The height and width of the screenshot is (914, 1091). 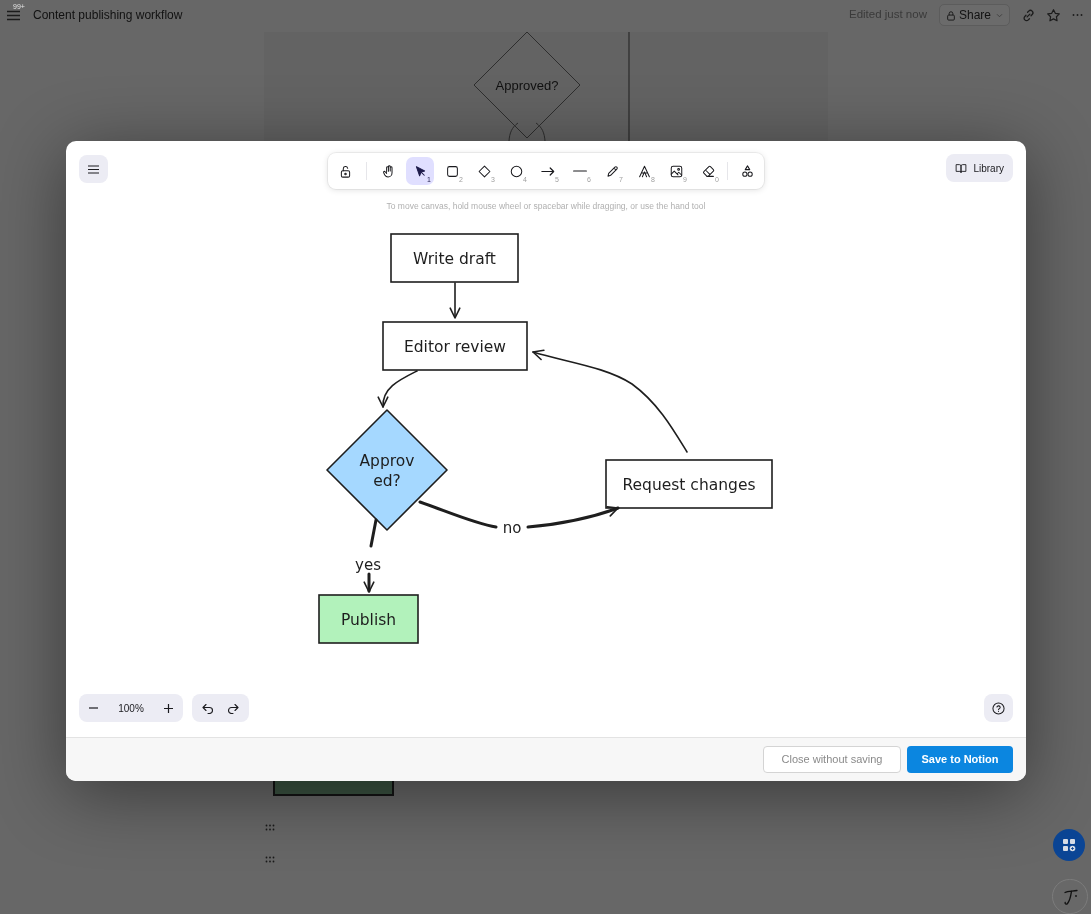 I want to click on image-icon, so click(x=676, y=171).